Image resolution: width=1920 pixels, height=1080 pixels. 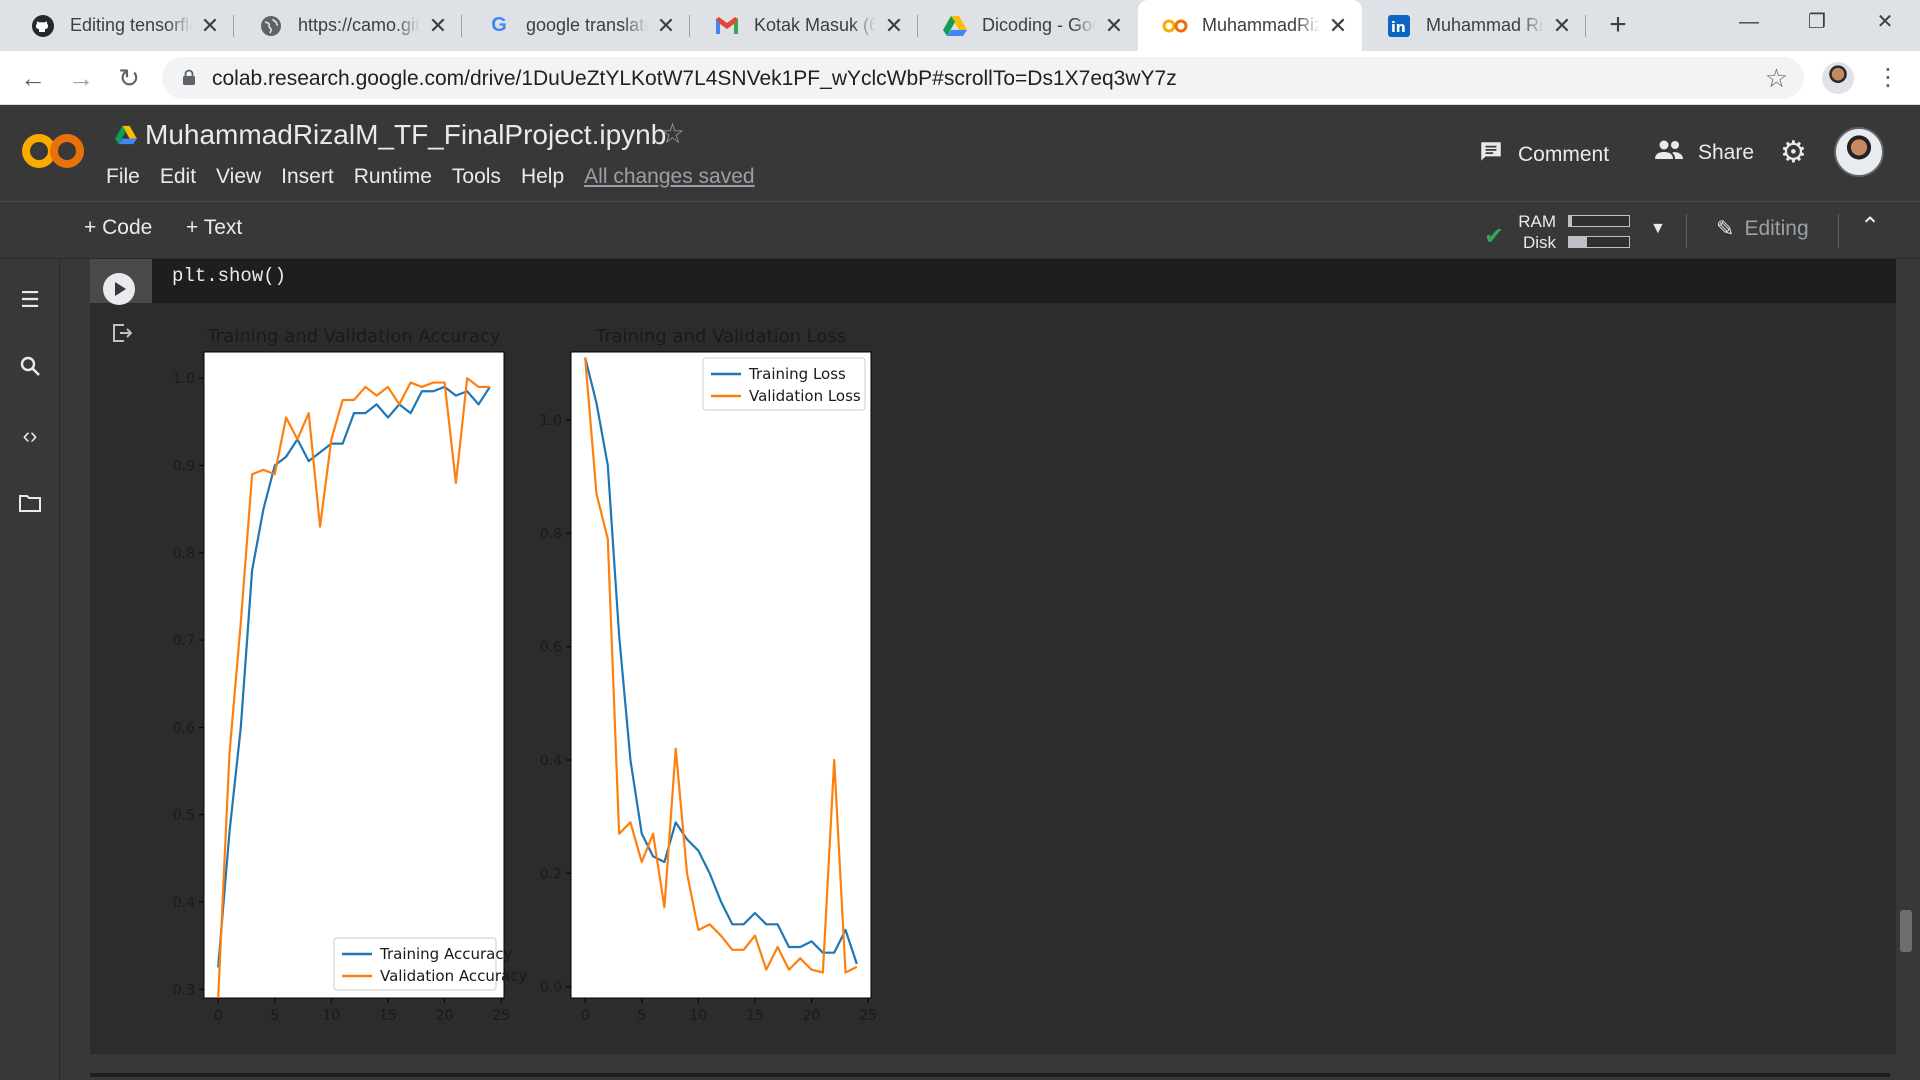 I want to click on y-tick-label: 0.7, so click(x=184, y=641).